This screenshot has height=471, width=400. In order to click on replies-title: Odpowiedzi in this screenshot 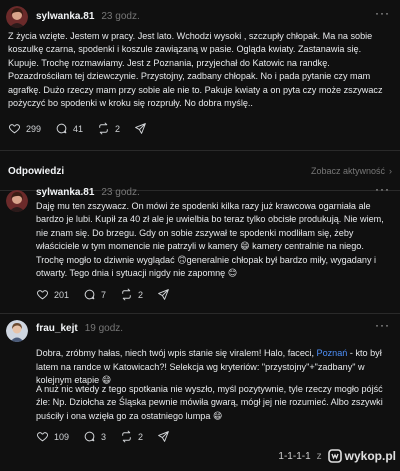, I will do `click(36, 171)`.